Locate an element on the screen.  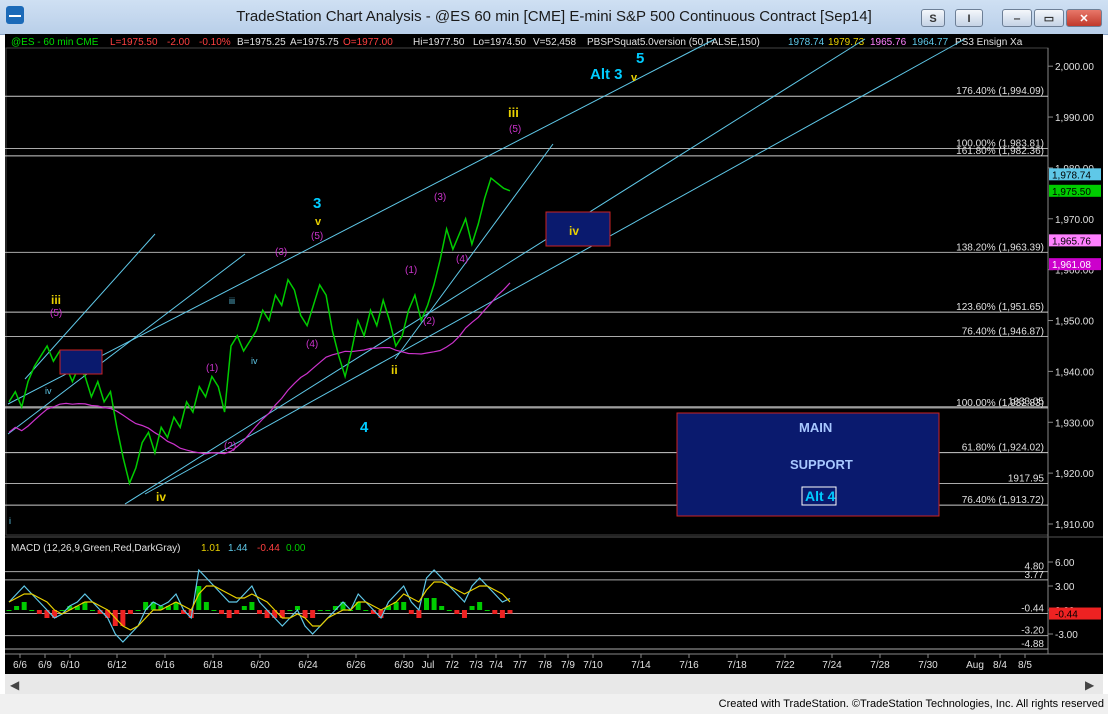
x-tick-label: 7/7 is located at coordinates (520, 665).